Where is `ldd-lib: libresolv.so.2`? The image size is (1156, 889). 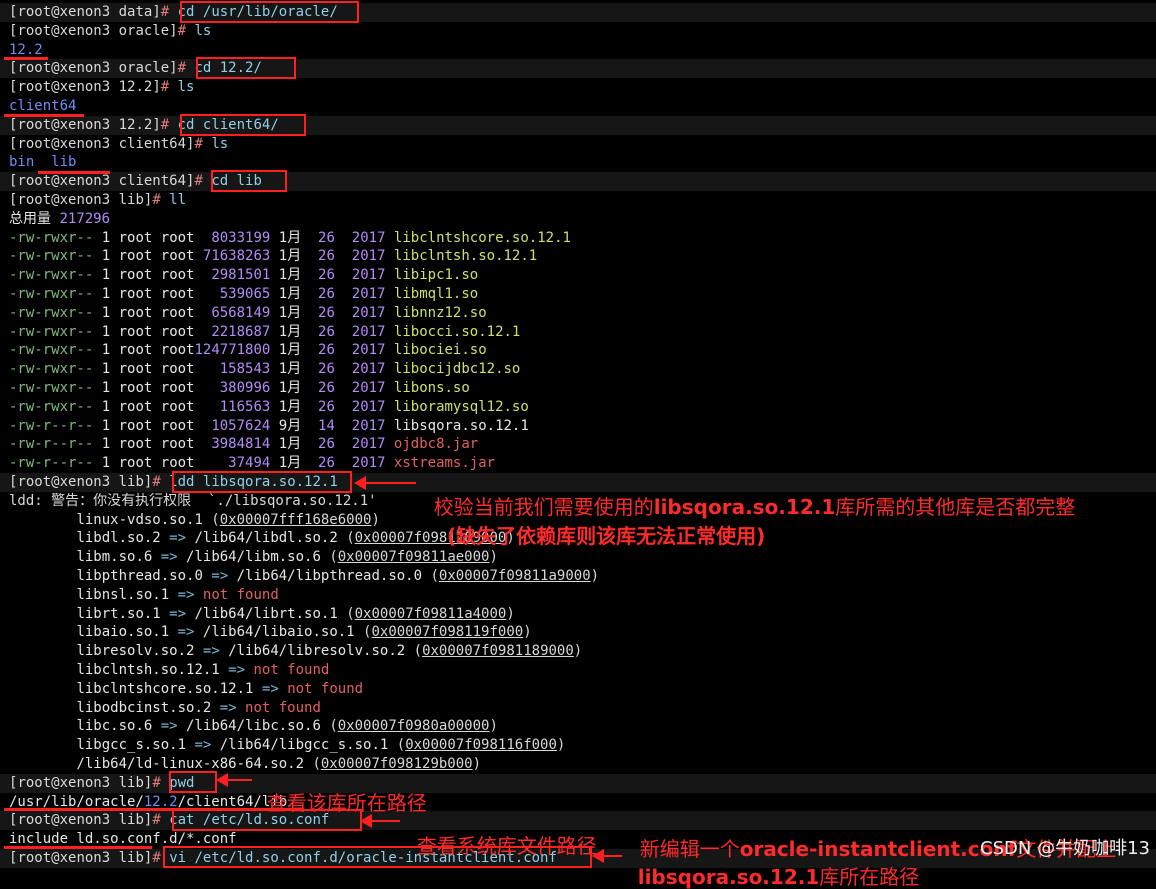
ldd-lib: libresolv.so.2 is located at coordinates (135, 651).